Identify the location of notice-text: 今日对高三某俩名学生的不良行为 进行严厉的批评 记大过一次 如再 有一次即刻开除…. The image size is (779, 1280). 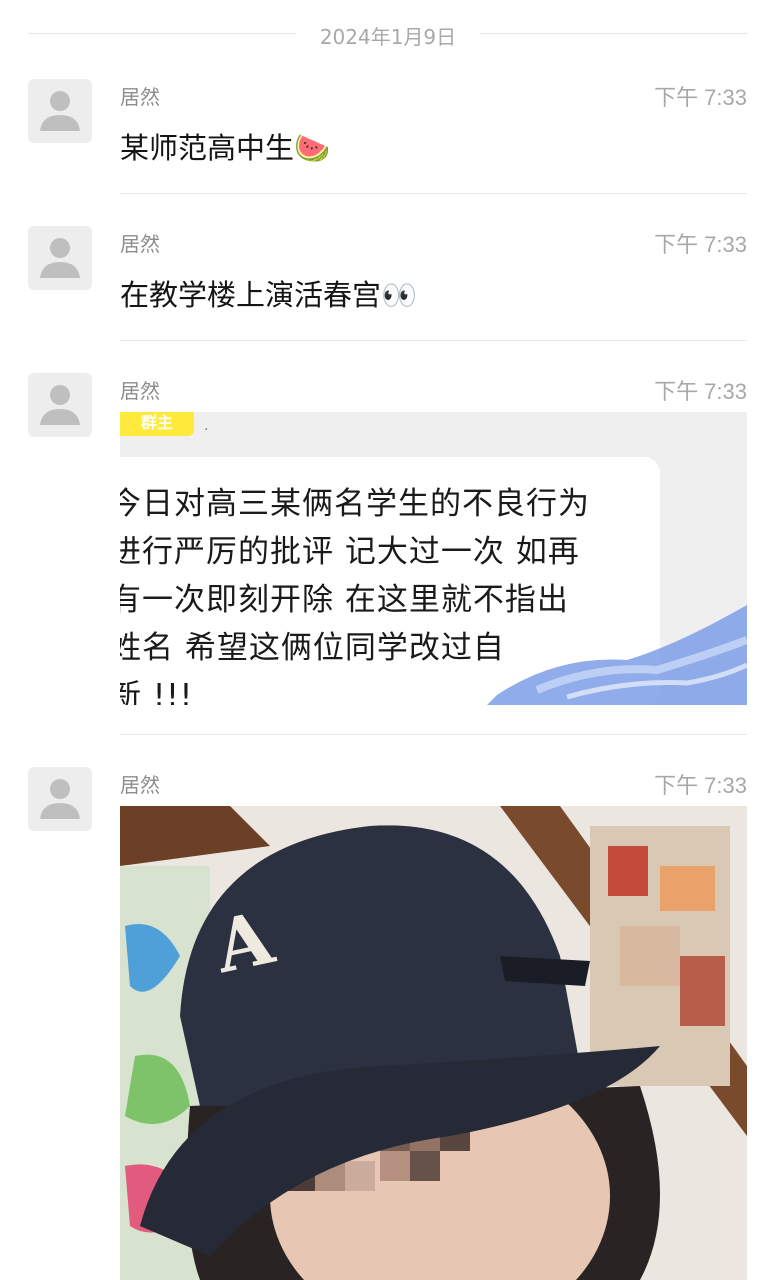
(355, 595).